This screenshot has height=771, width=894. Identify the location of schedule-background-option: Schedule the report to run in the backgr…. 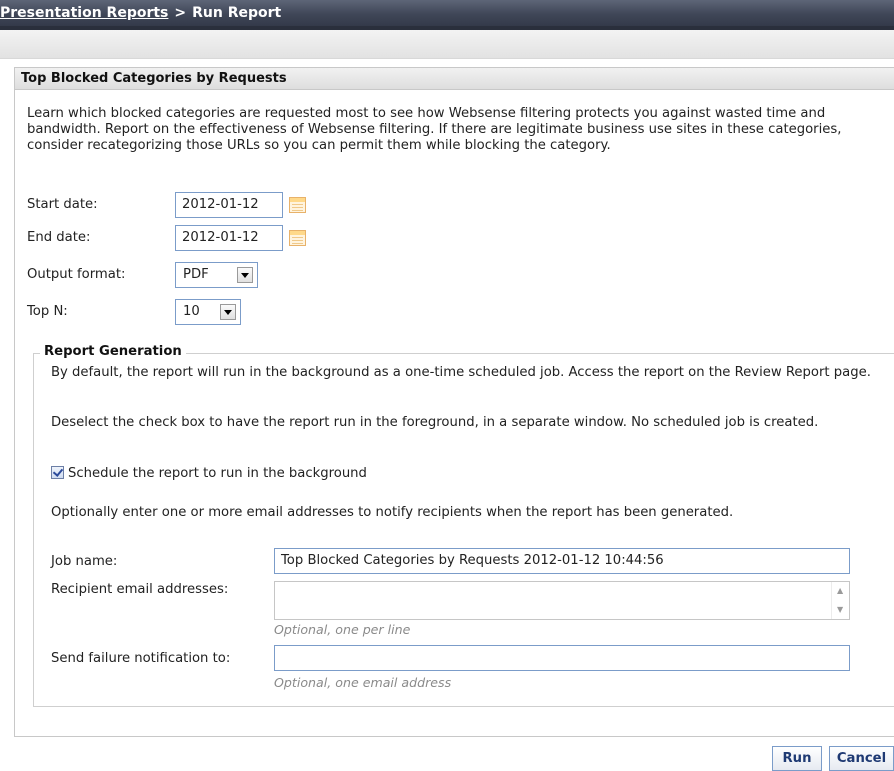
(209, 473).